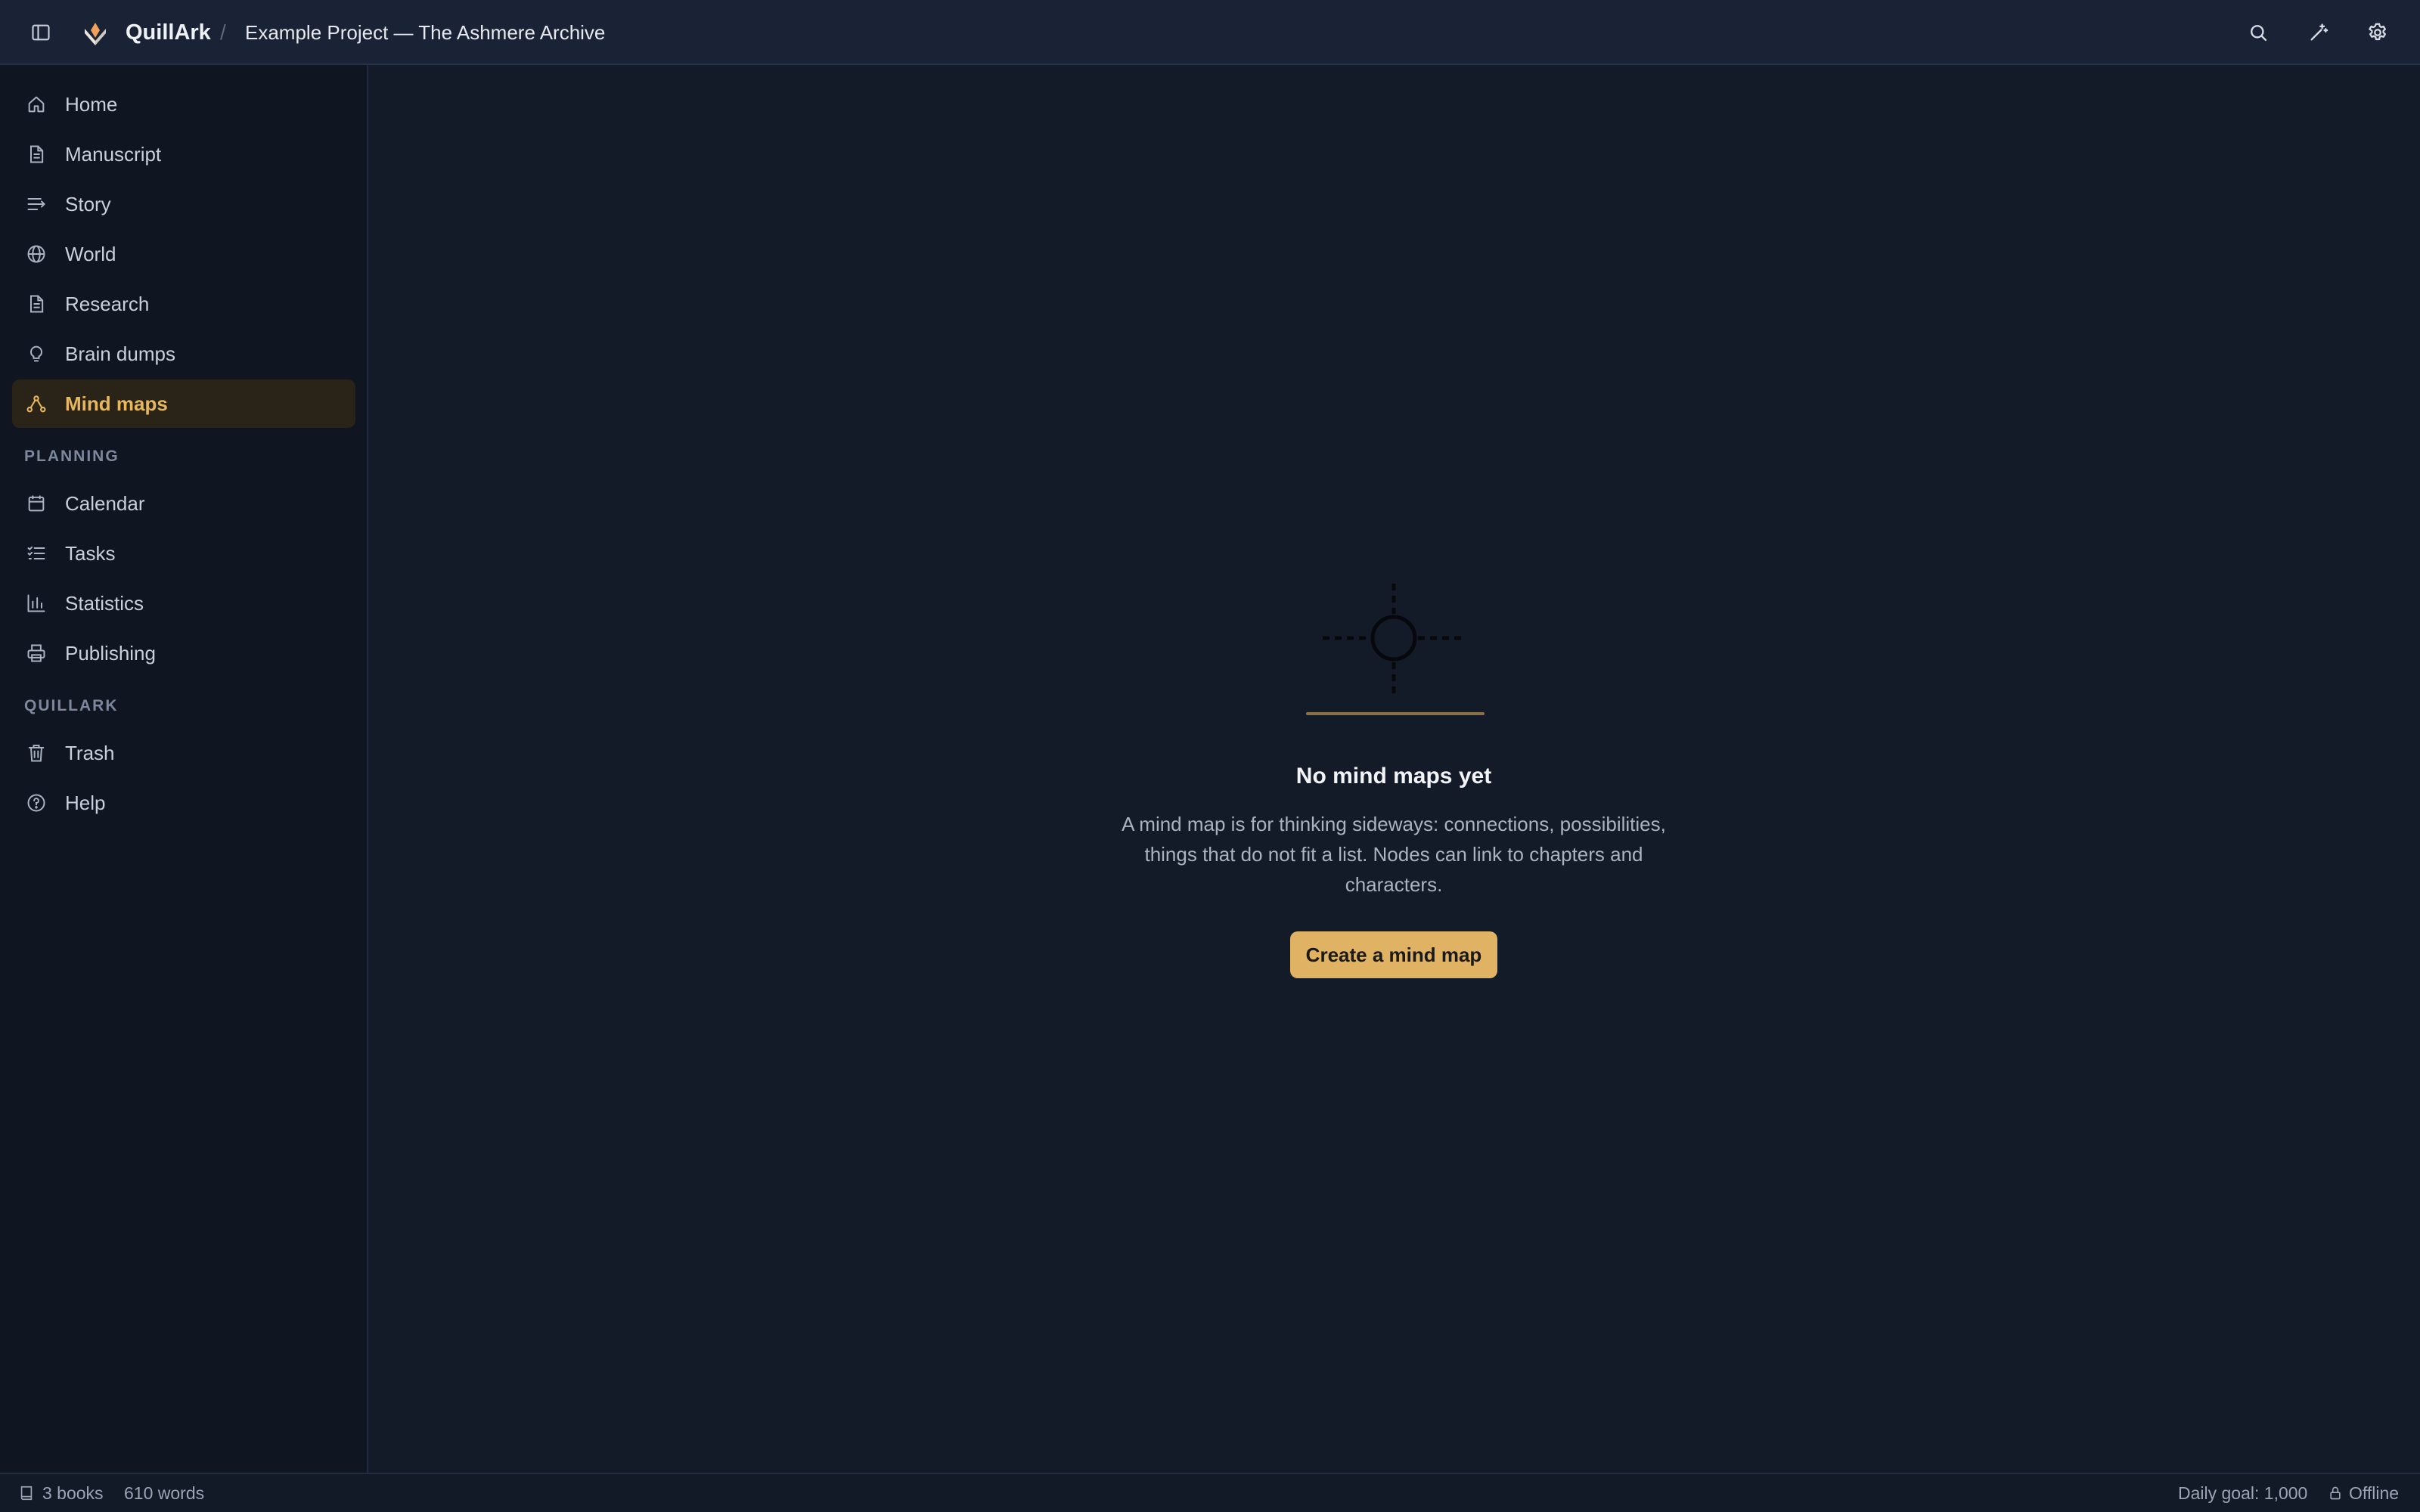  I want to click on lightbulb-icon, so click(36, 353).